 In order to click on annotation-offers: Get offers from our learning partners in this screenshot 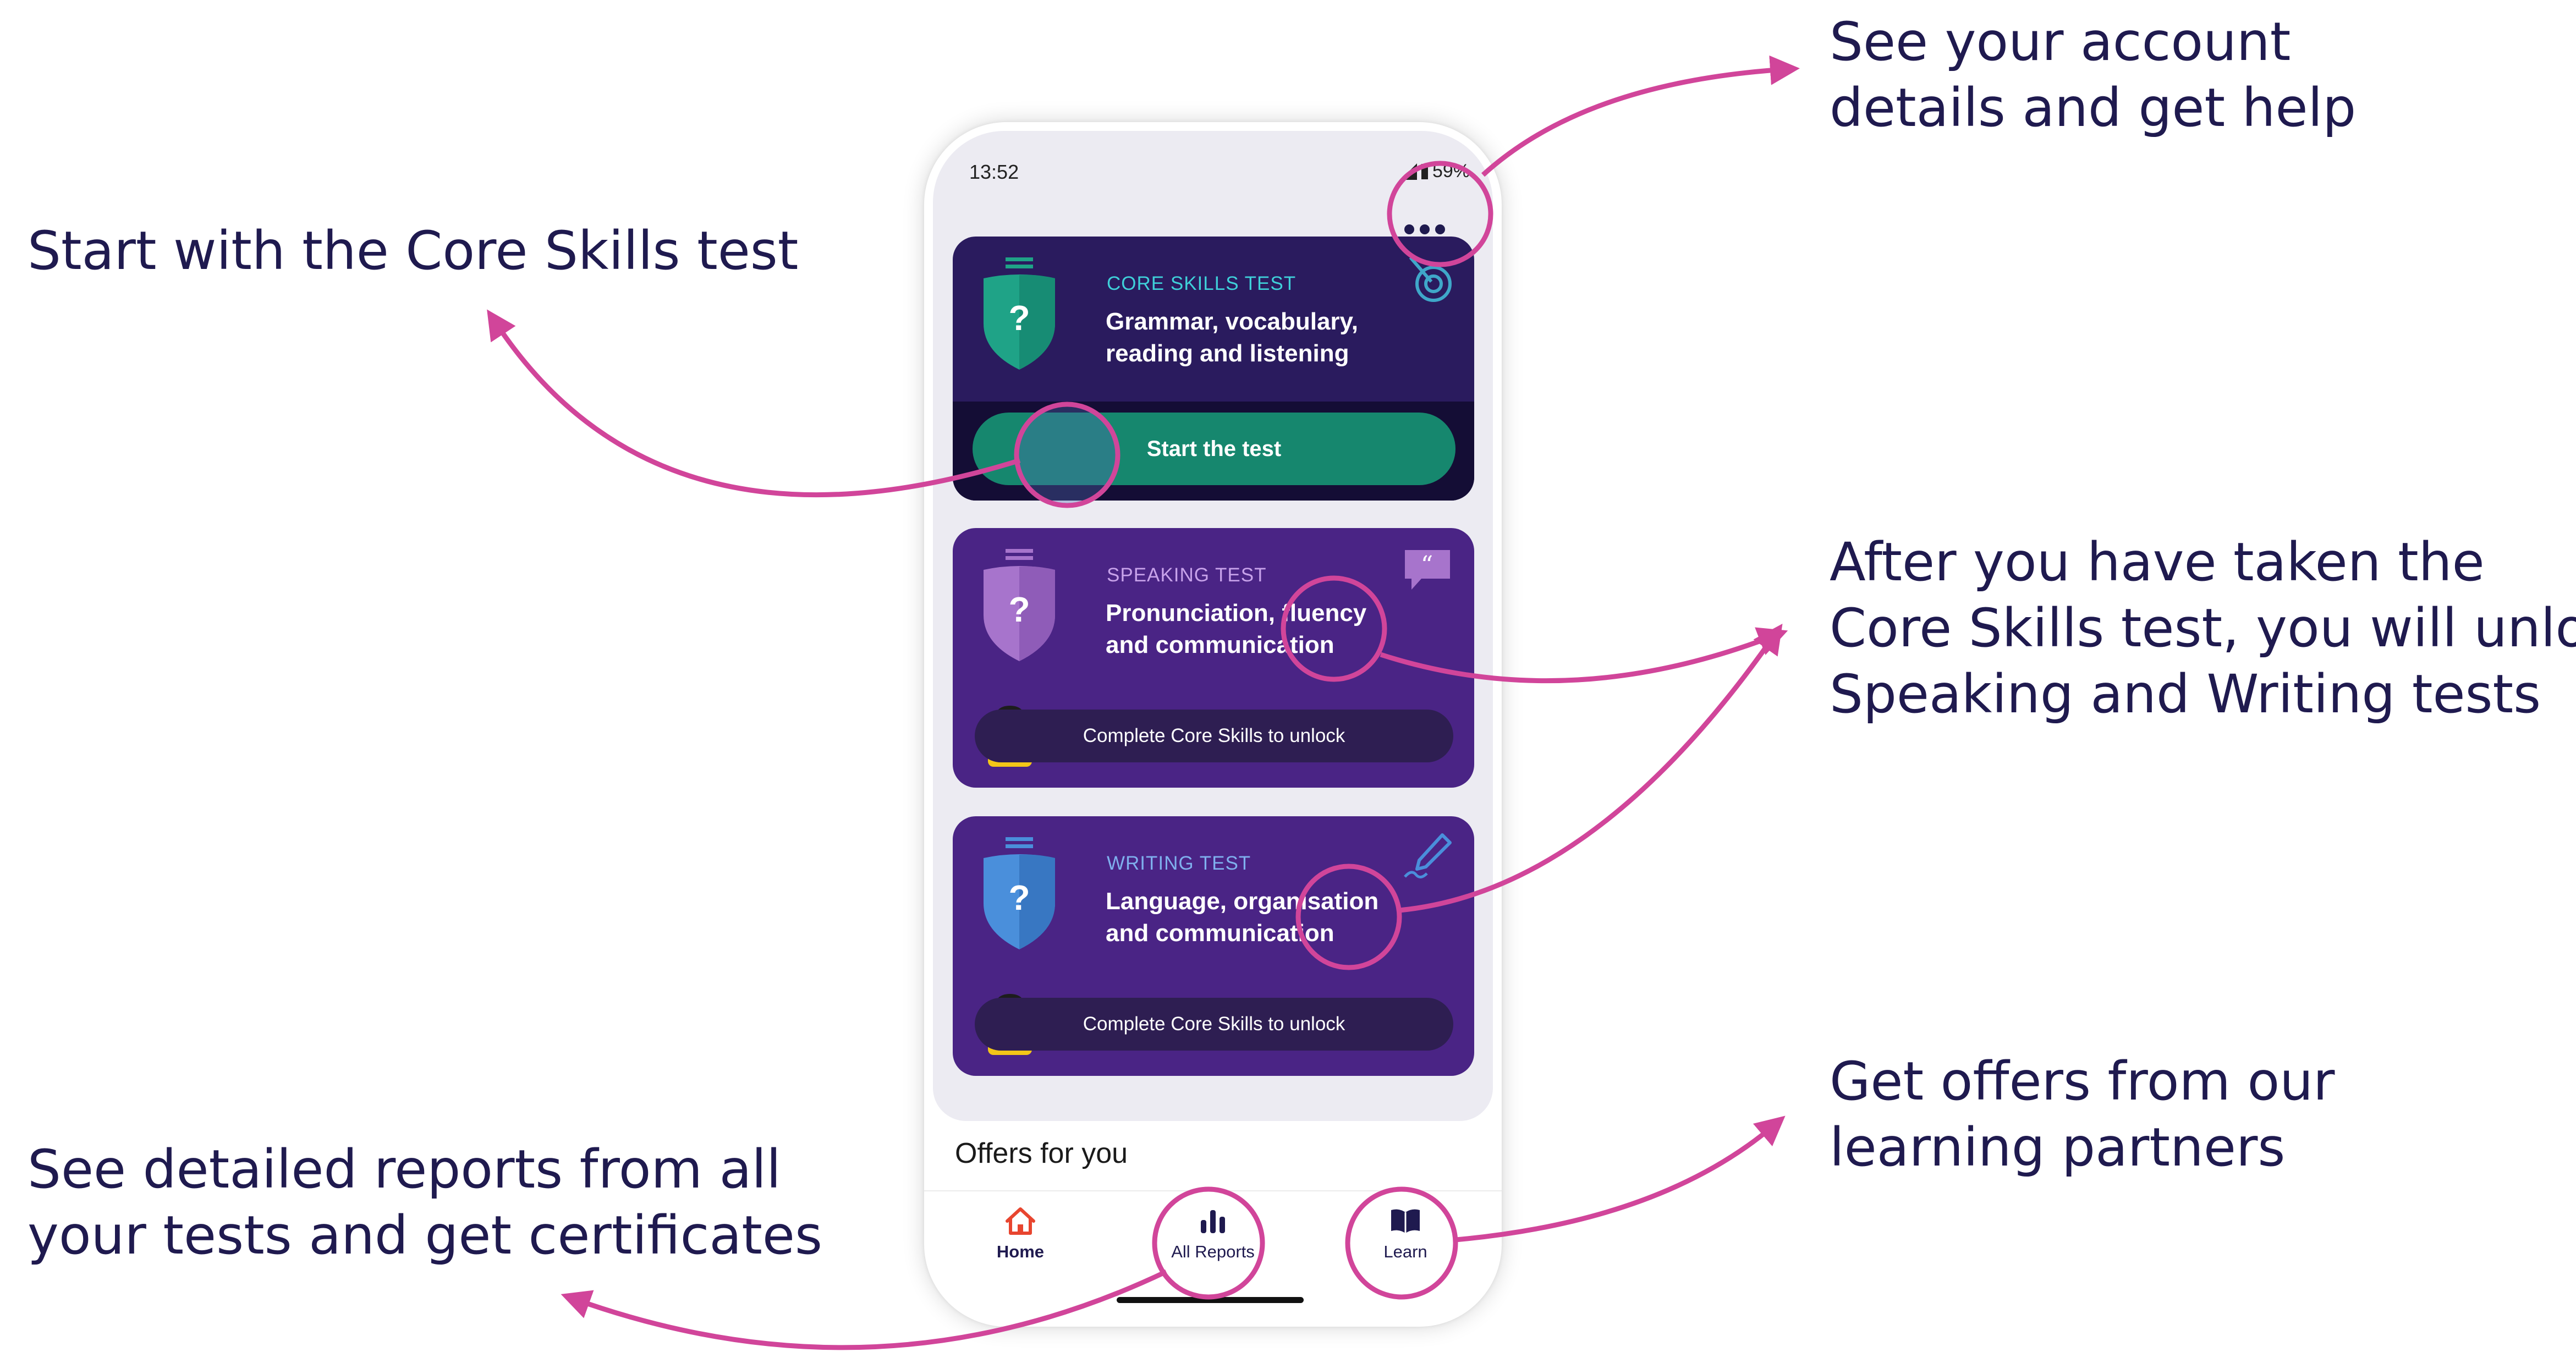, I will do `click(2082, 1114)`.